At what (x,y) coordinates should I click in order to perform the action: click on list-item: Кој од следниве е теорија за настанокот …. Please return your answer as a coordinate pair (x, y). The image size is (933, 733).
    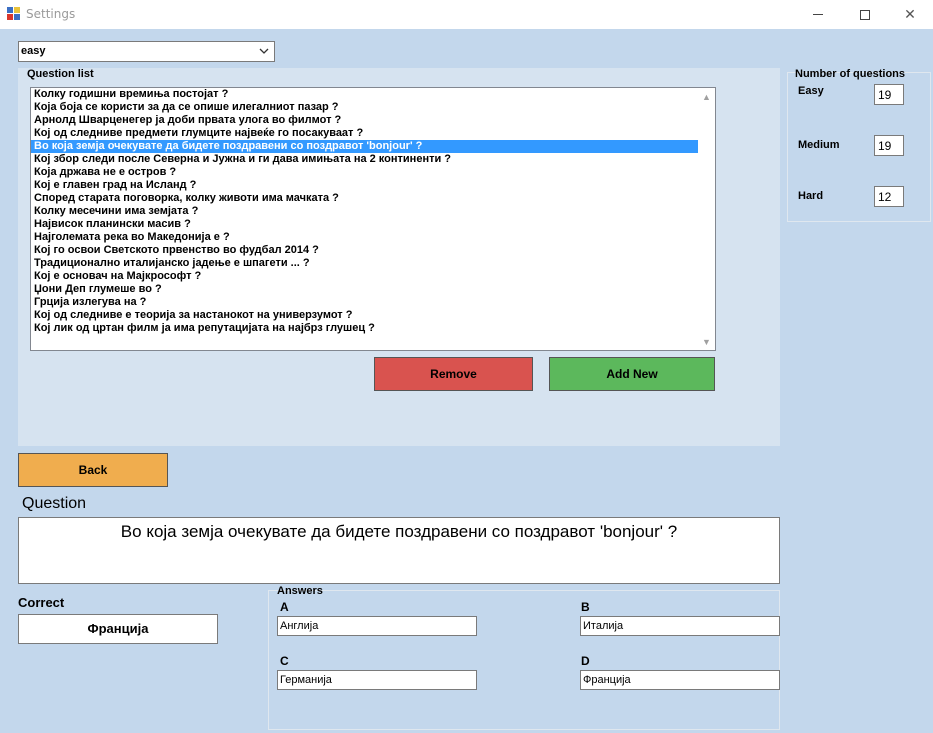
    Looking at the image, I should click on (365, 315).